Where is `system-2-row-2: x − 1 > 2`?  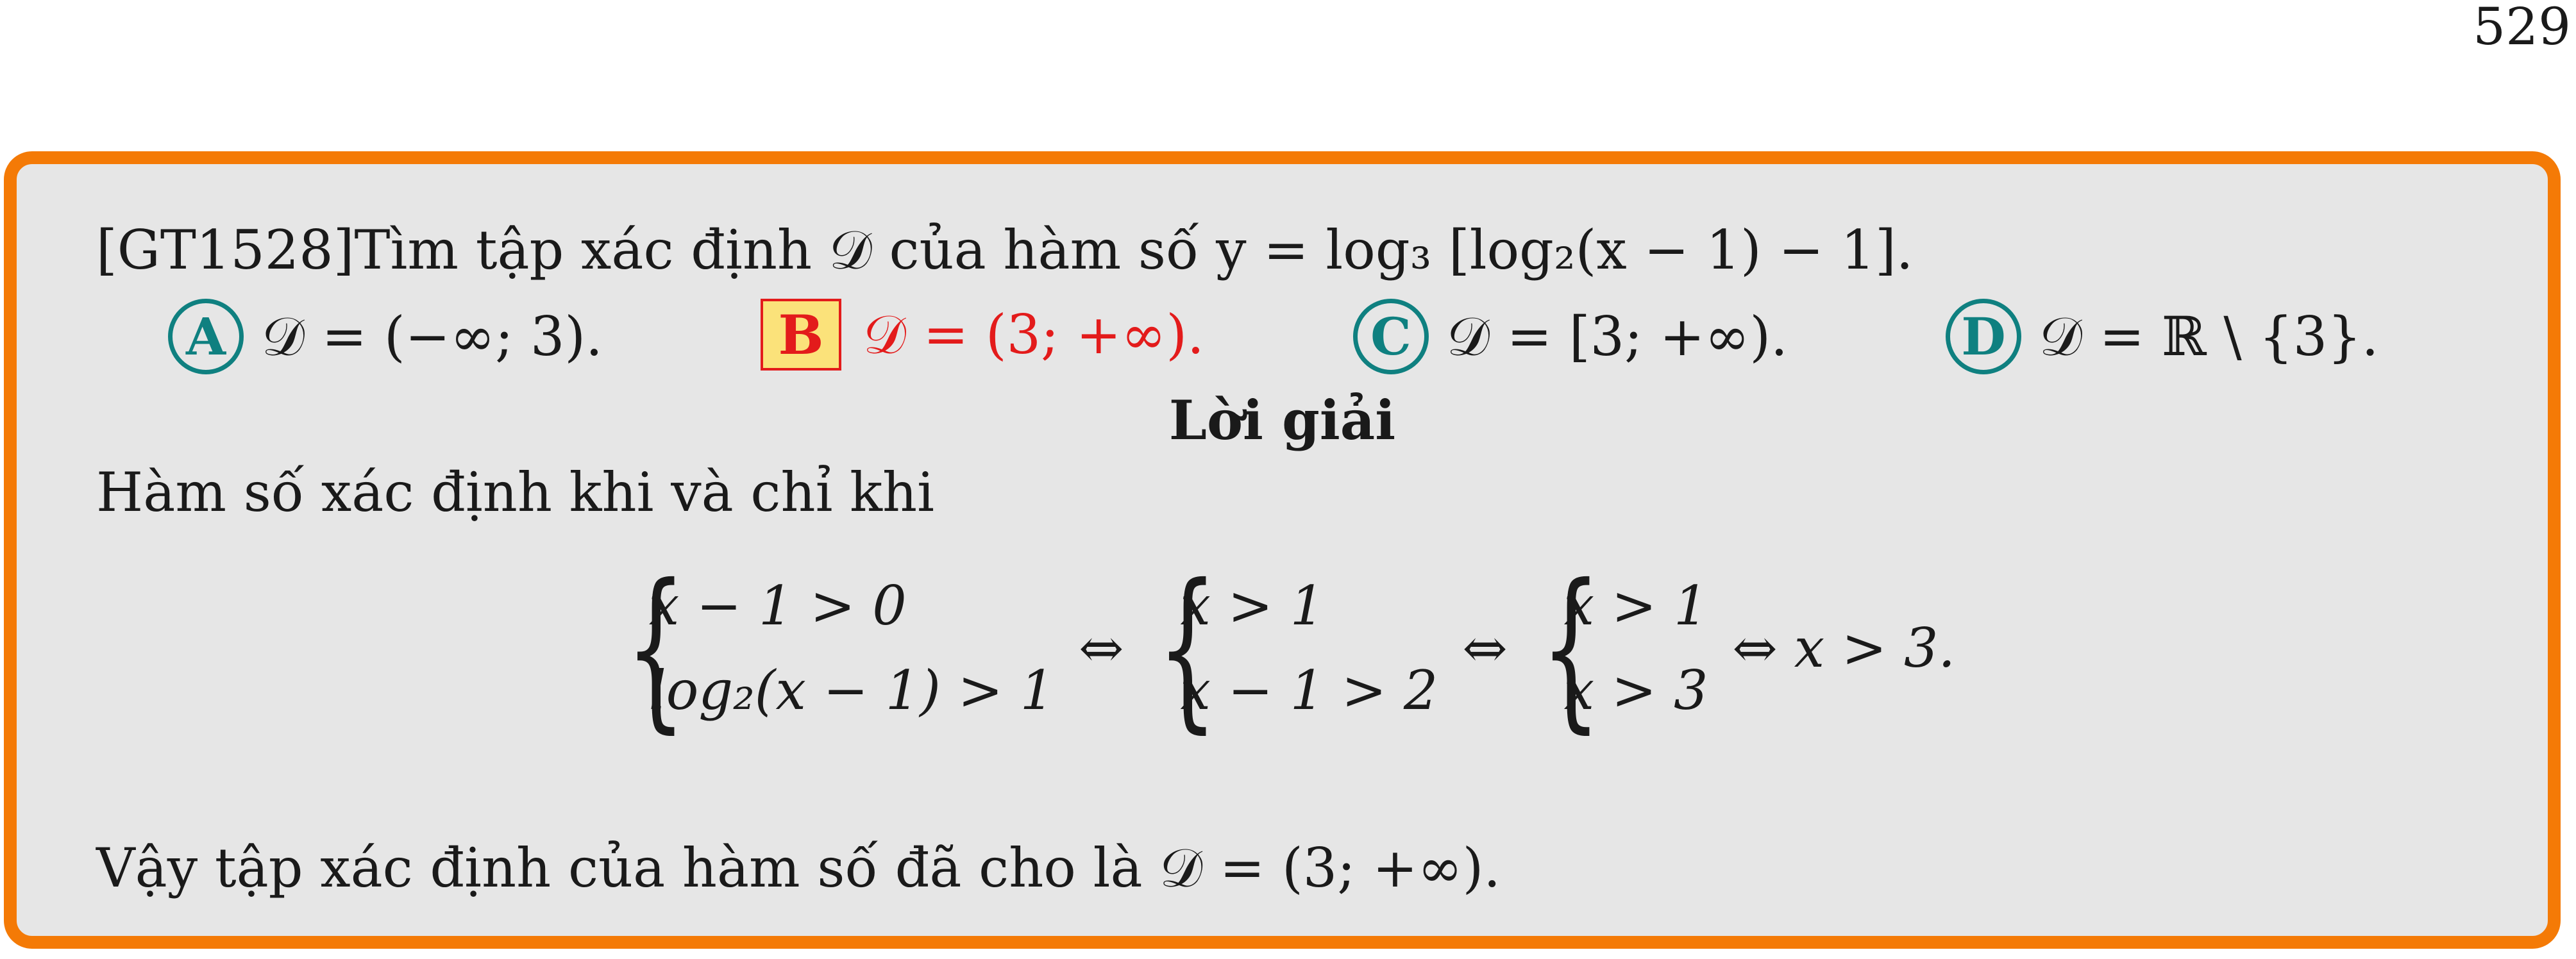
system-2-row-2: x − 1 > 2 is located at coordinates (1309, 690).